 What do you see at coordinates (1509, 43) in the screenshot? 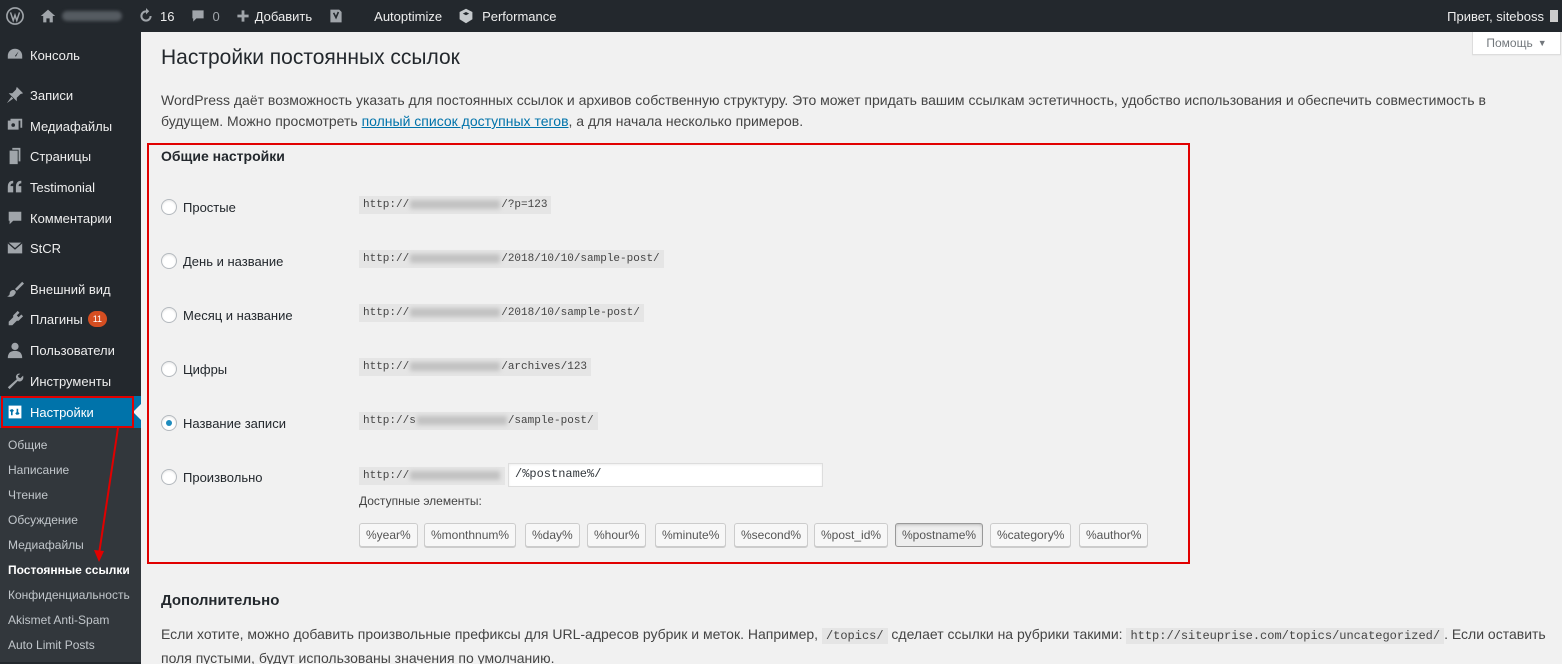
I see `help-tab-label: Помощь` at bounding box center [1509, 43].